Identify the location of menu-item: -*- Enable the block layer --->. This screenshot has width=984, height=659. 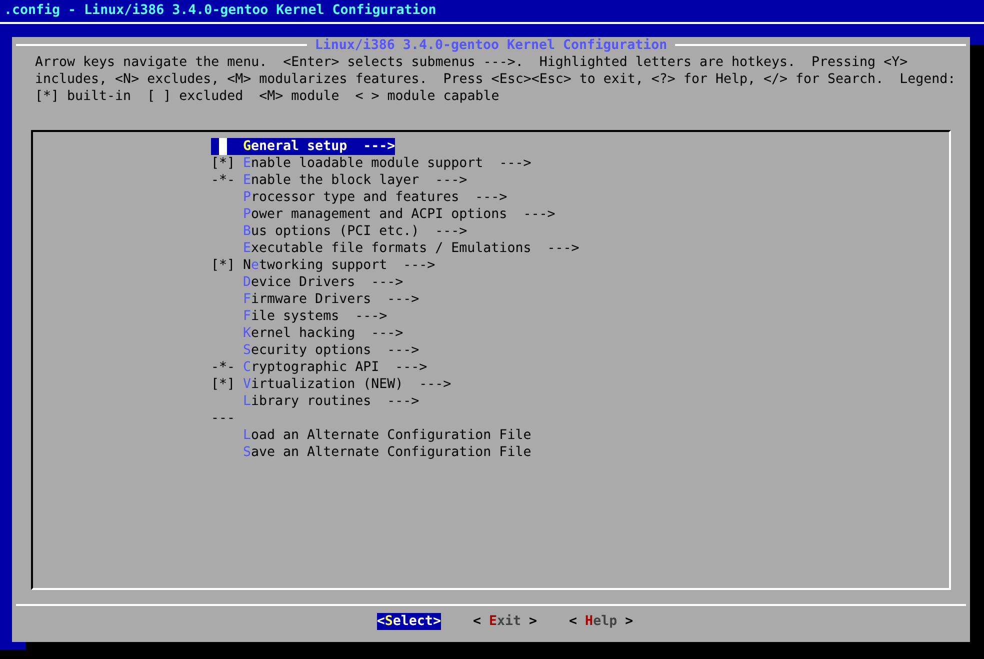
(339, 180).